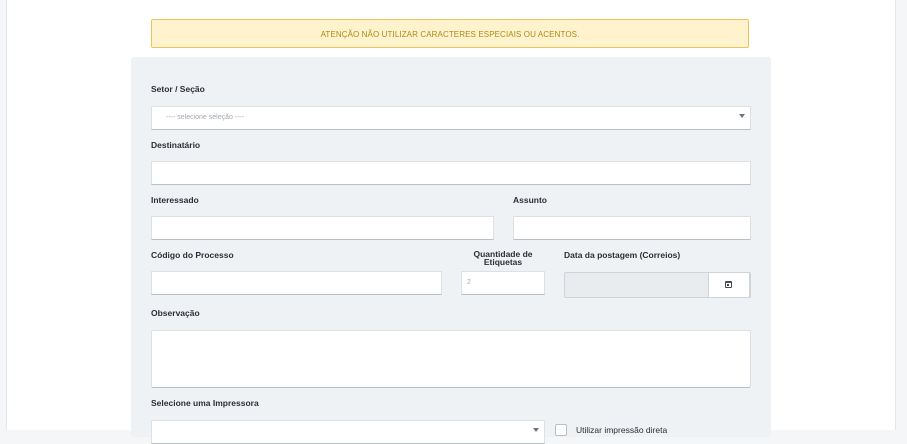 The width and height of the screenshot is (907, 444). I want to click on impressora-select, so click(348, 432).